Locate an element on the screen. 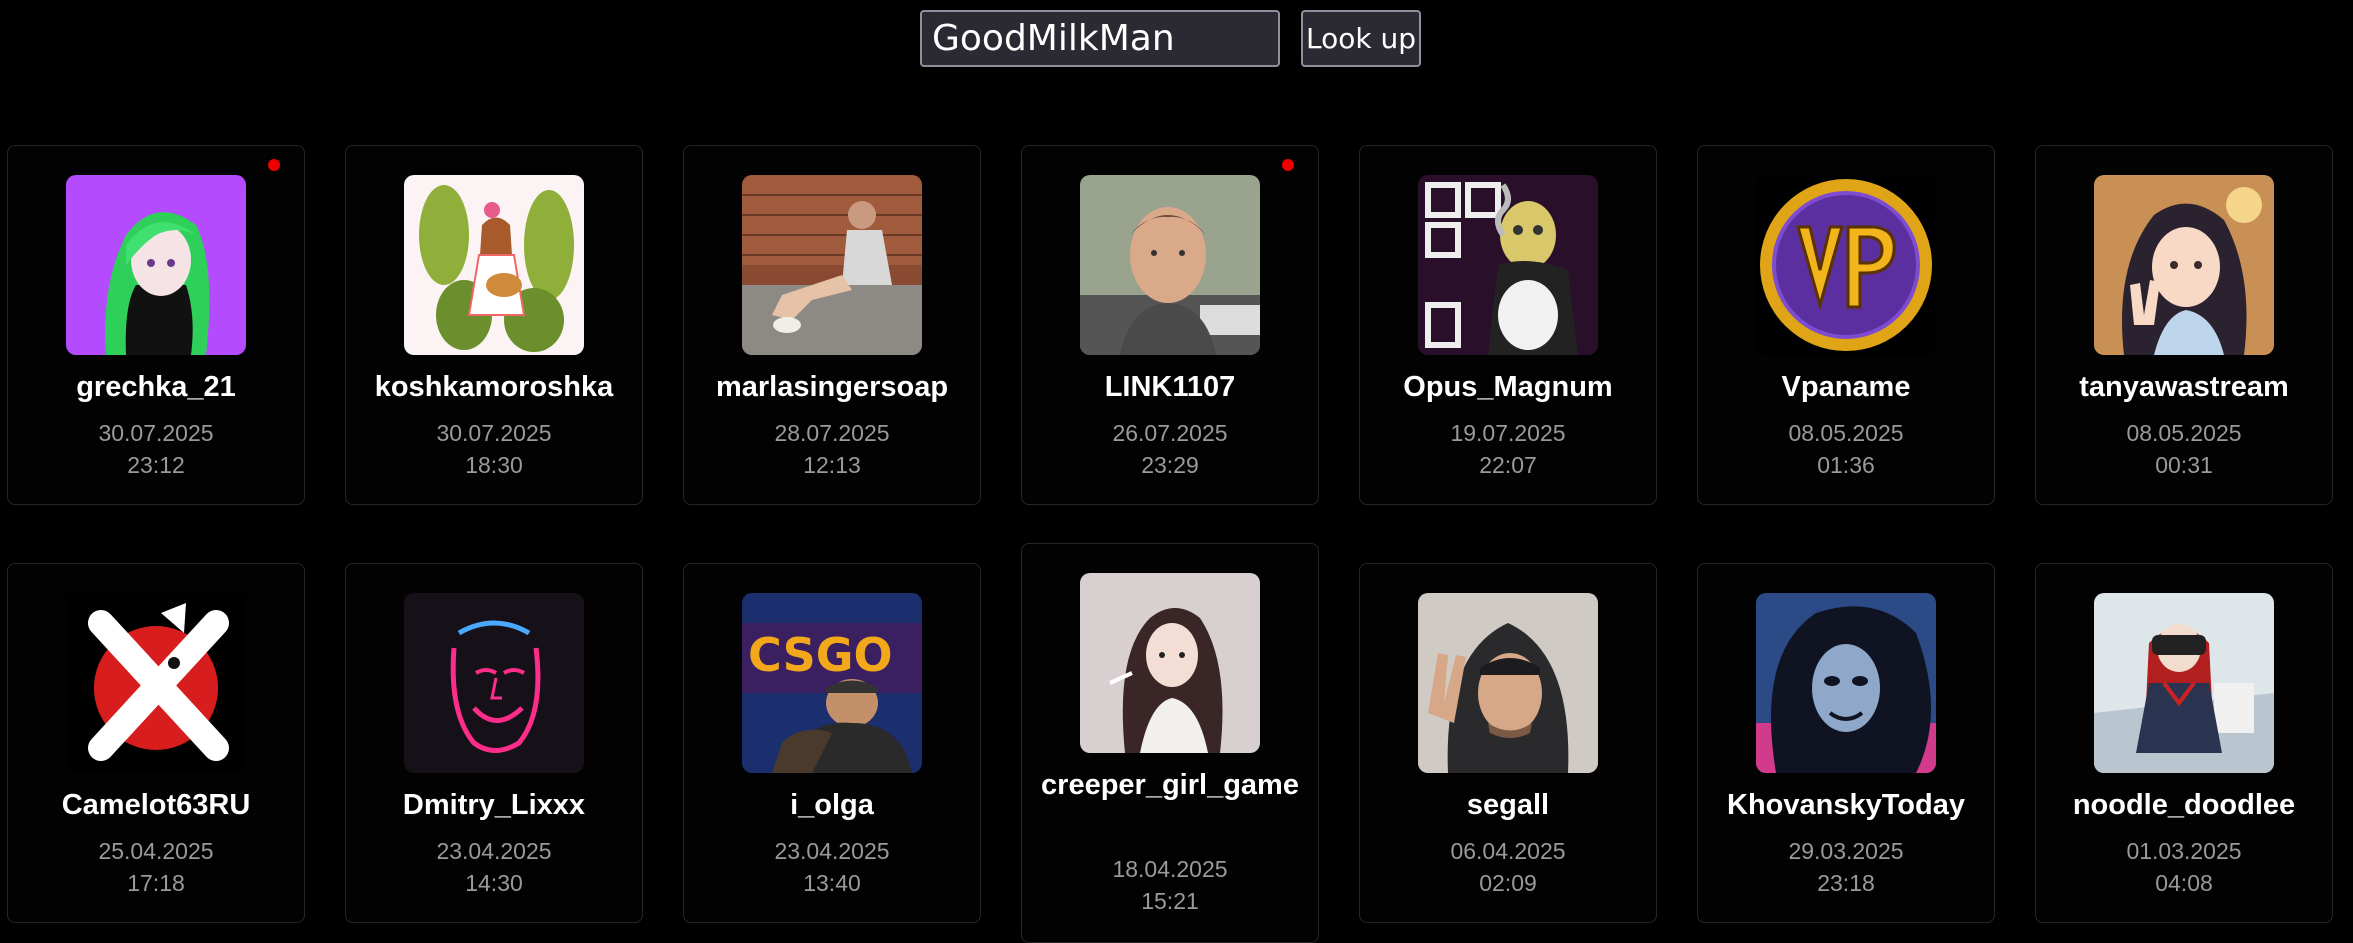 The width and height of the screenshot is (2353, 943). channel-card: marlasingersoap 28.07.2025 12:13 is located at coordinates (832, 325).